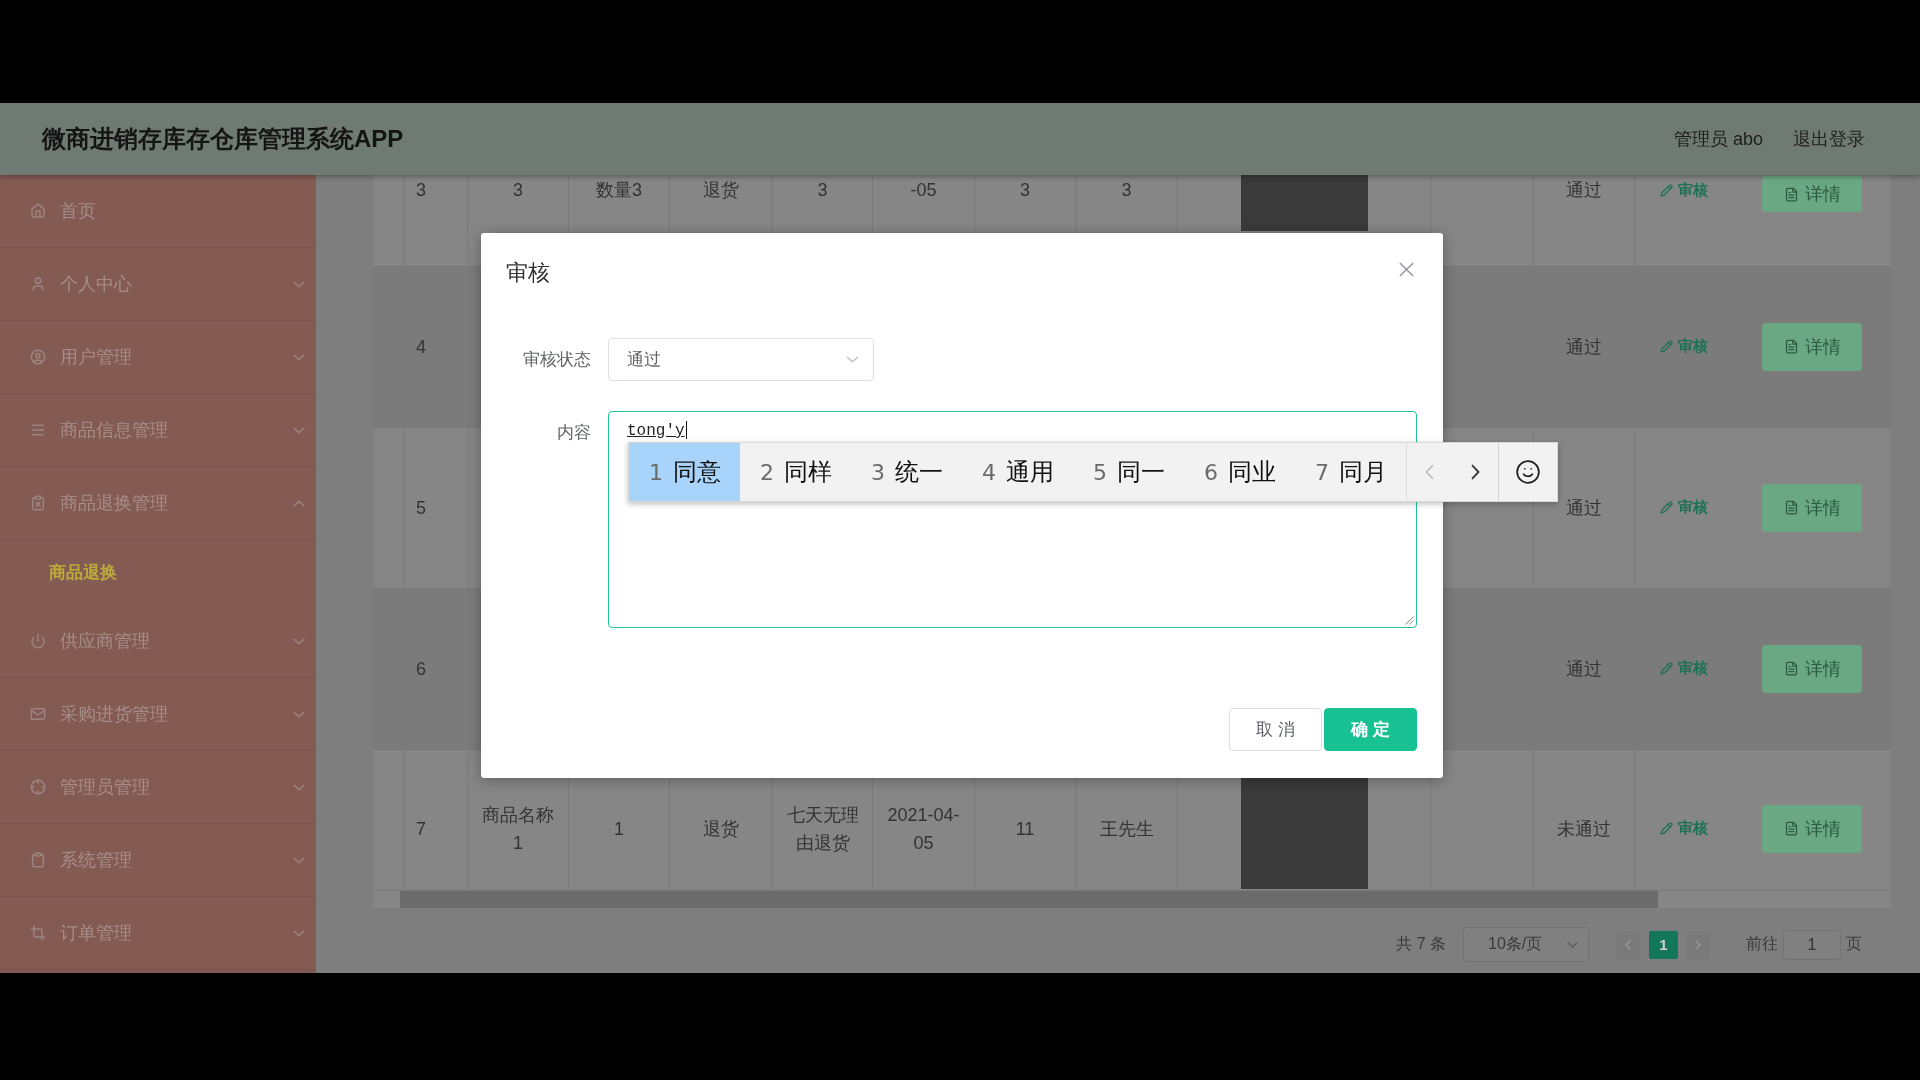 This screenshot has height=1080, width=1920. What do you see at coordinates (436, 508) in the screenshot?
I see `table-cell: 5` at bounding box center [436, 508].